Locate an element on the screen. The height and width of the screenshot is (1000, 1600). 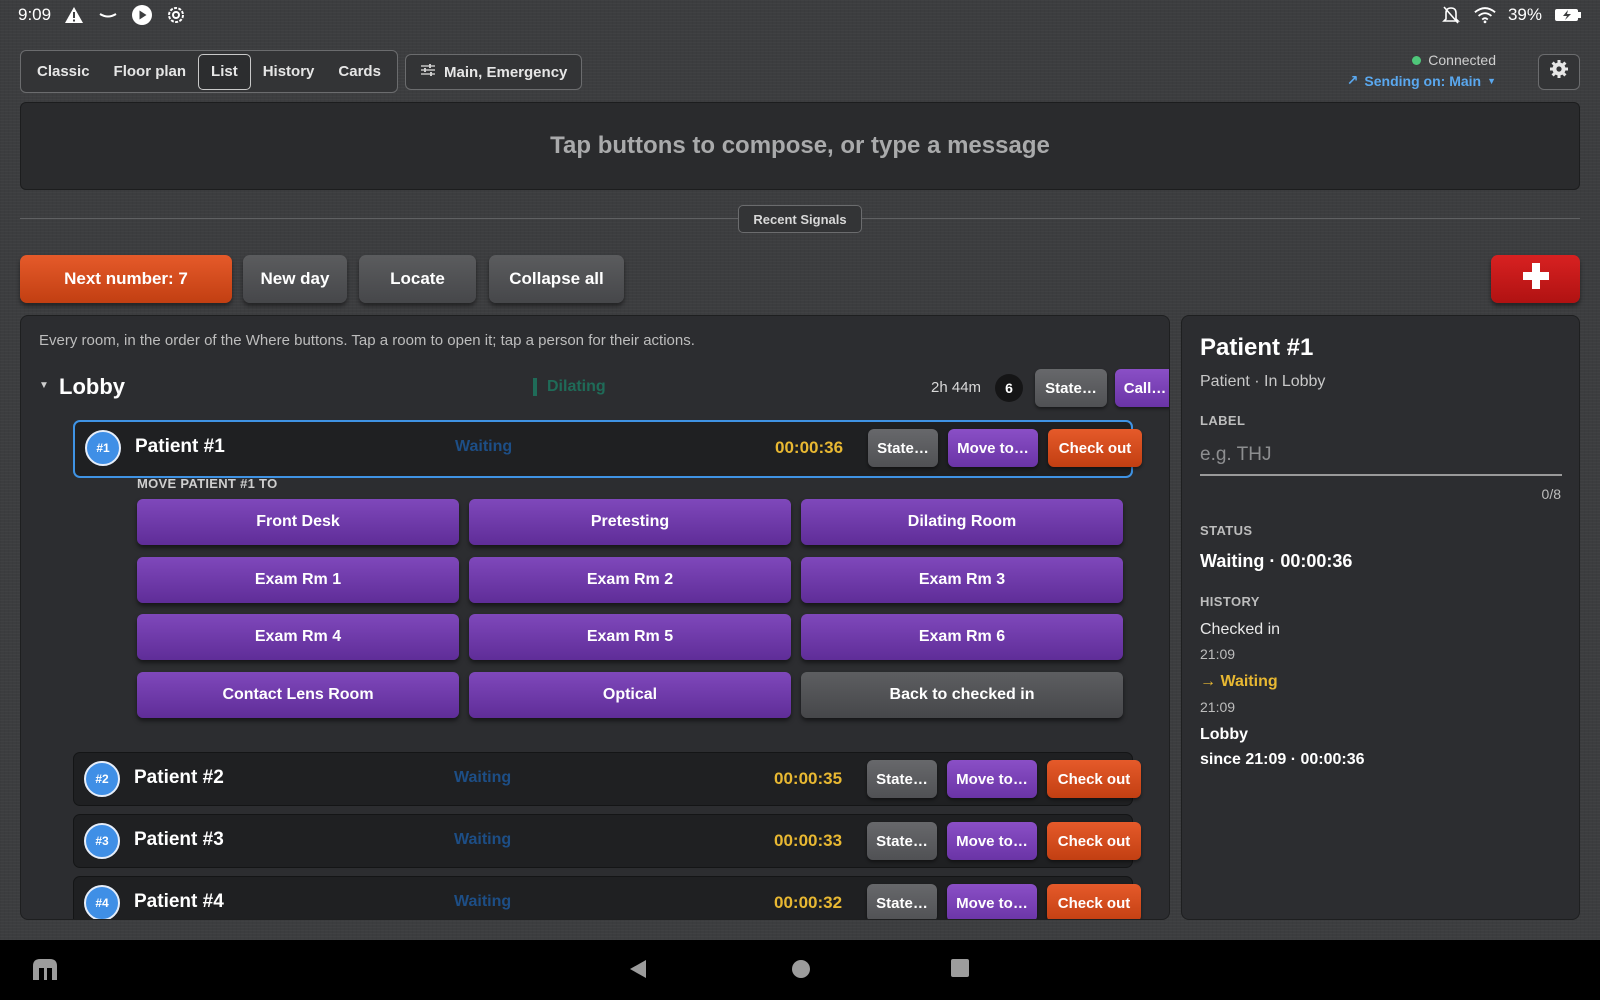
tab-classic: Classic is located at coordinates (63, 72).